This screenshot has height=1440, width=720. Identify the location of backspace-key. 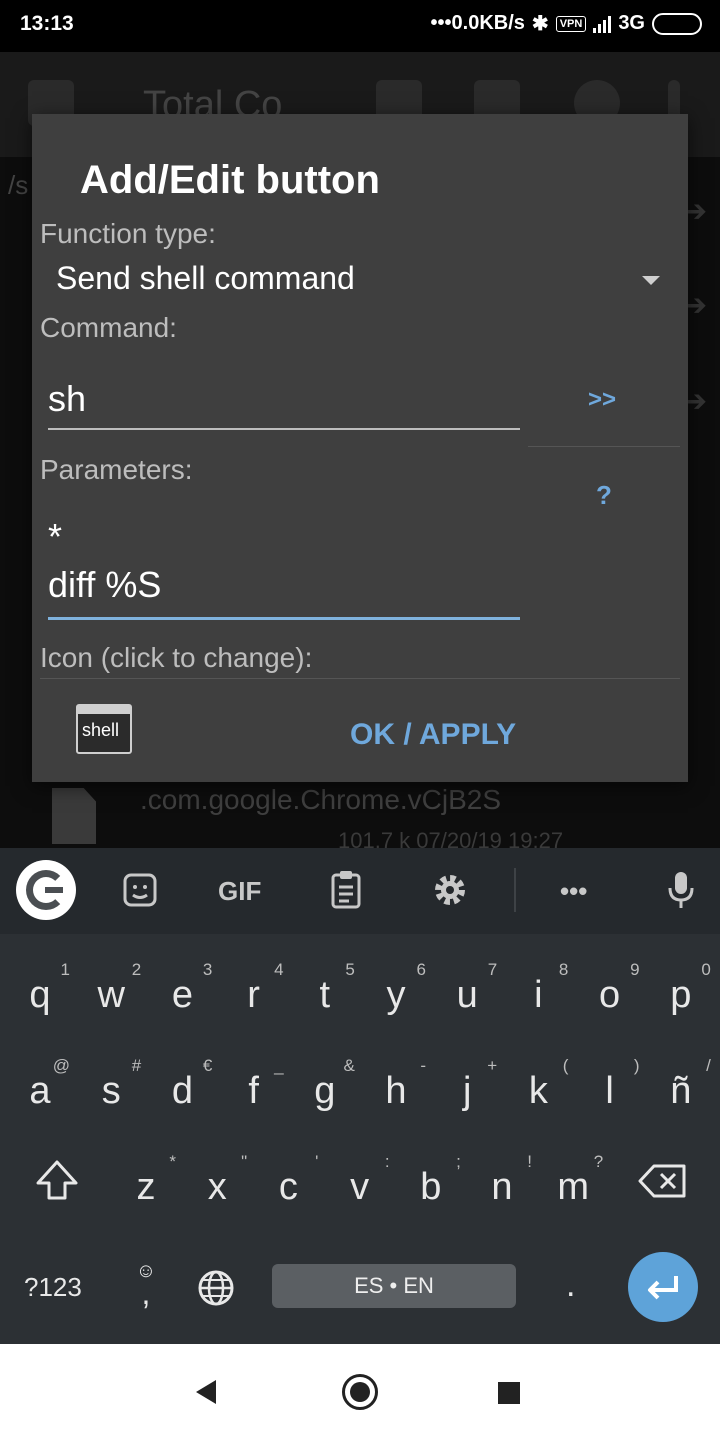
(666, 1184).